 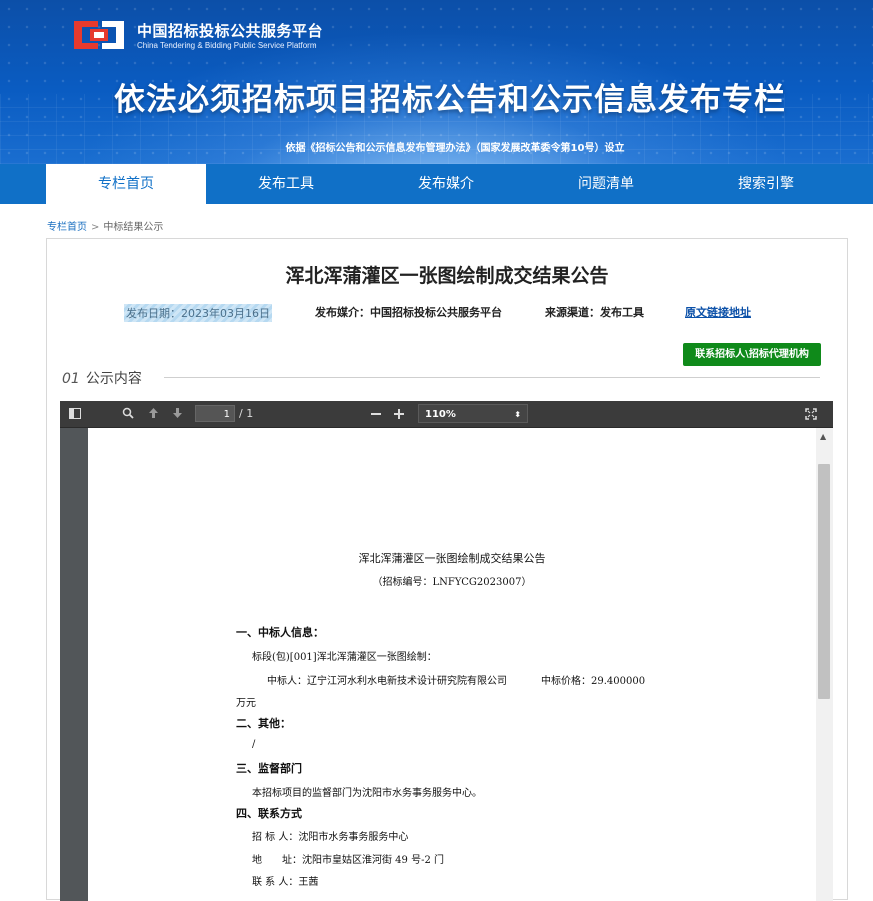 I want to click on main-nav: 专栏首页 发布工具 发布媒介 问题清单 搜索引擎, so click(x=436, y=184).